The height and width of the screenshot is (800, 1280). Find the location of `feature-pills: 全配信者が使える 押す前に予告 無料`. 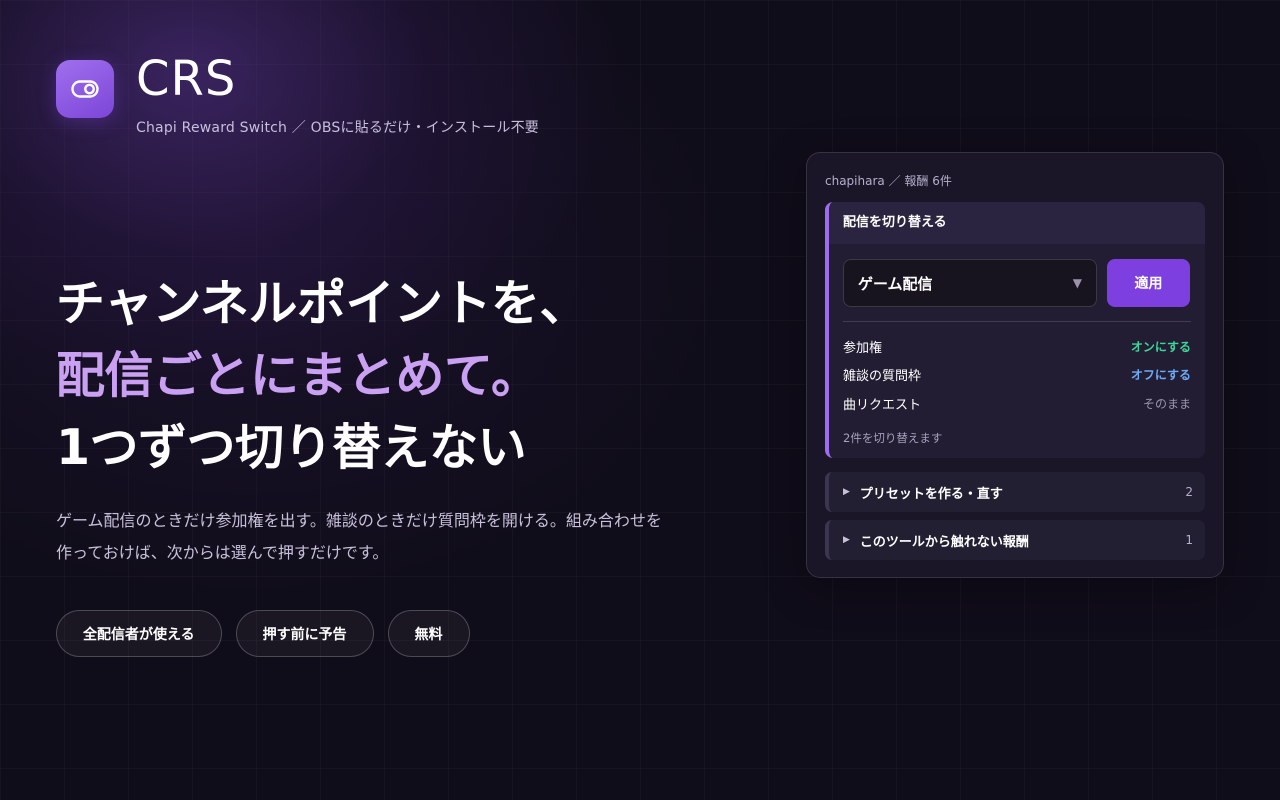

feature-pills: 全配信者が使える 押す前に予告 無料 is located at coordinates (263, 633).